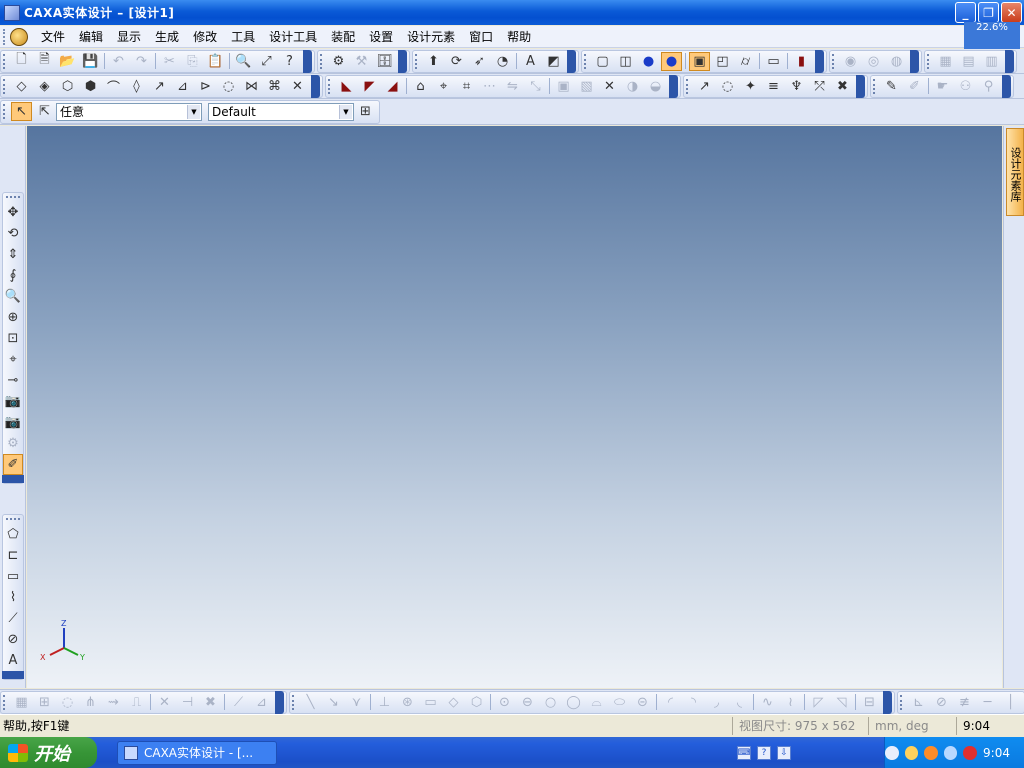  Describe the element at coordinates (13, 443) in the screenshot. I see `camera-settings-icon: ⚙` at that location.